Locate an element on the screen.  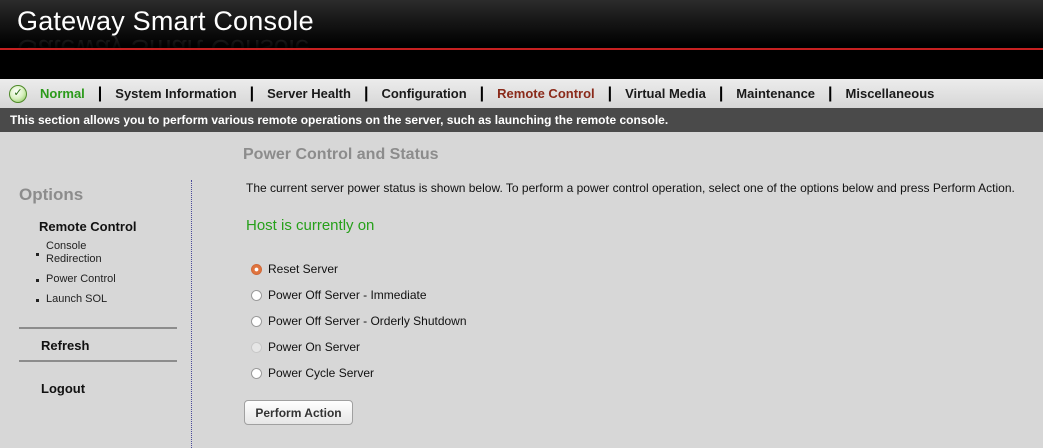
sidebar-item-launch-sol: Launch SOL is located at coordinates (86, 299).